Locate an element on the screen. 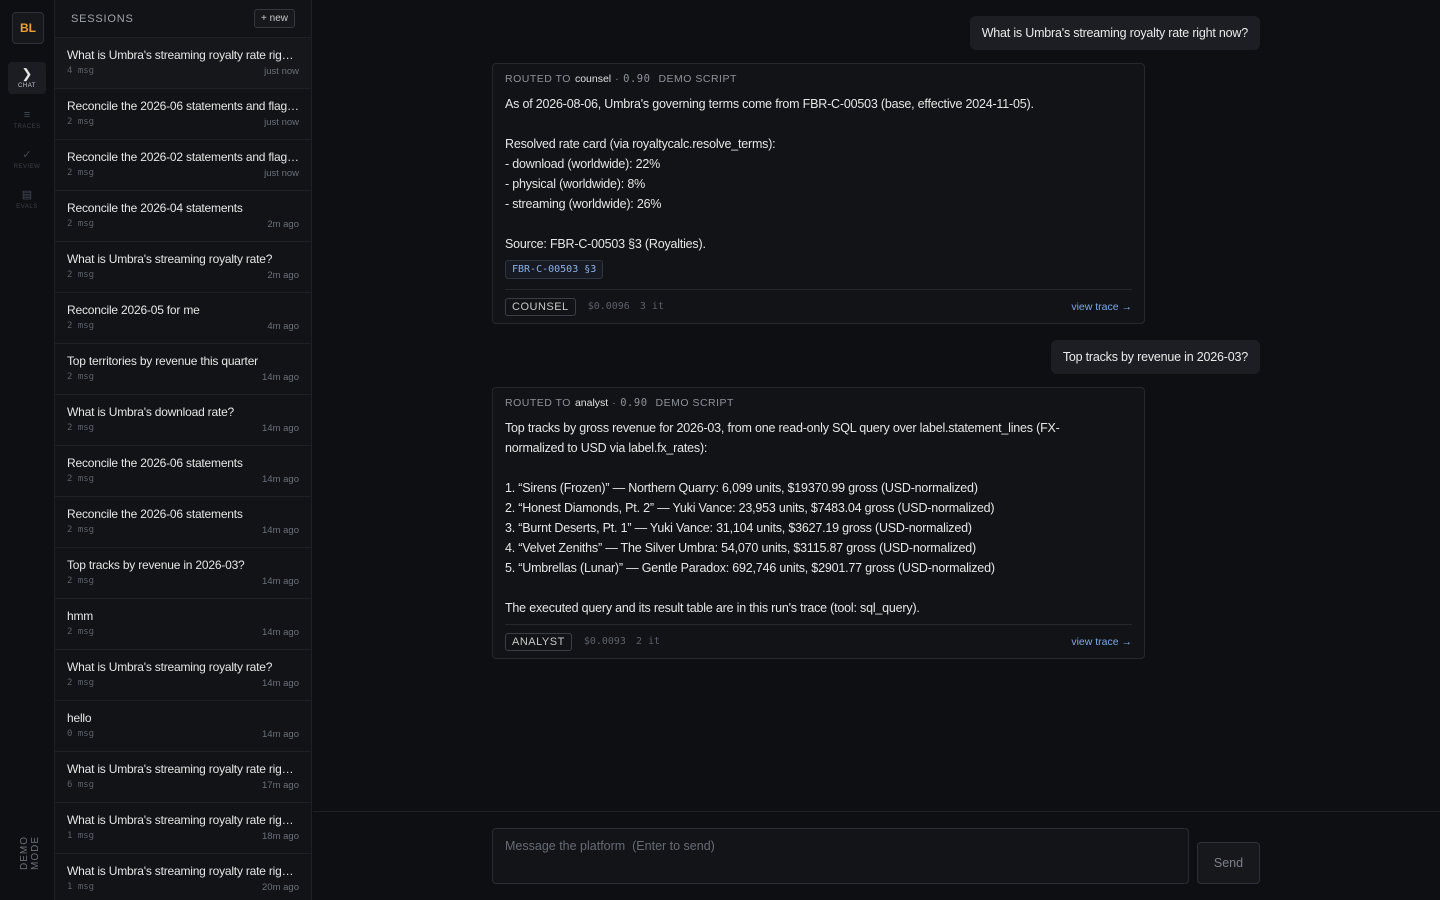 The image size is (1440, 900). session-title: What is Umbra's streaming royalty rate? is located at coordinates (170, 667).